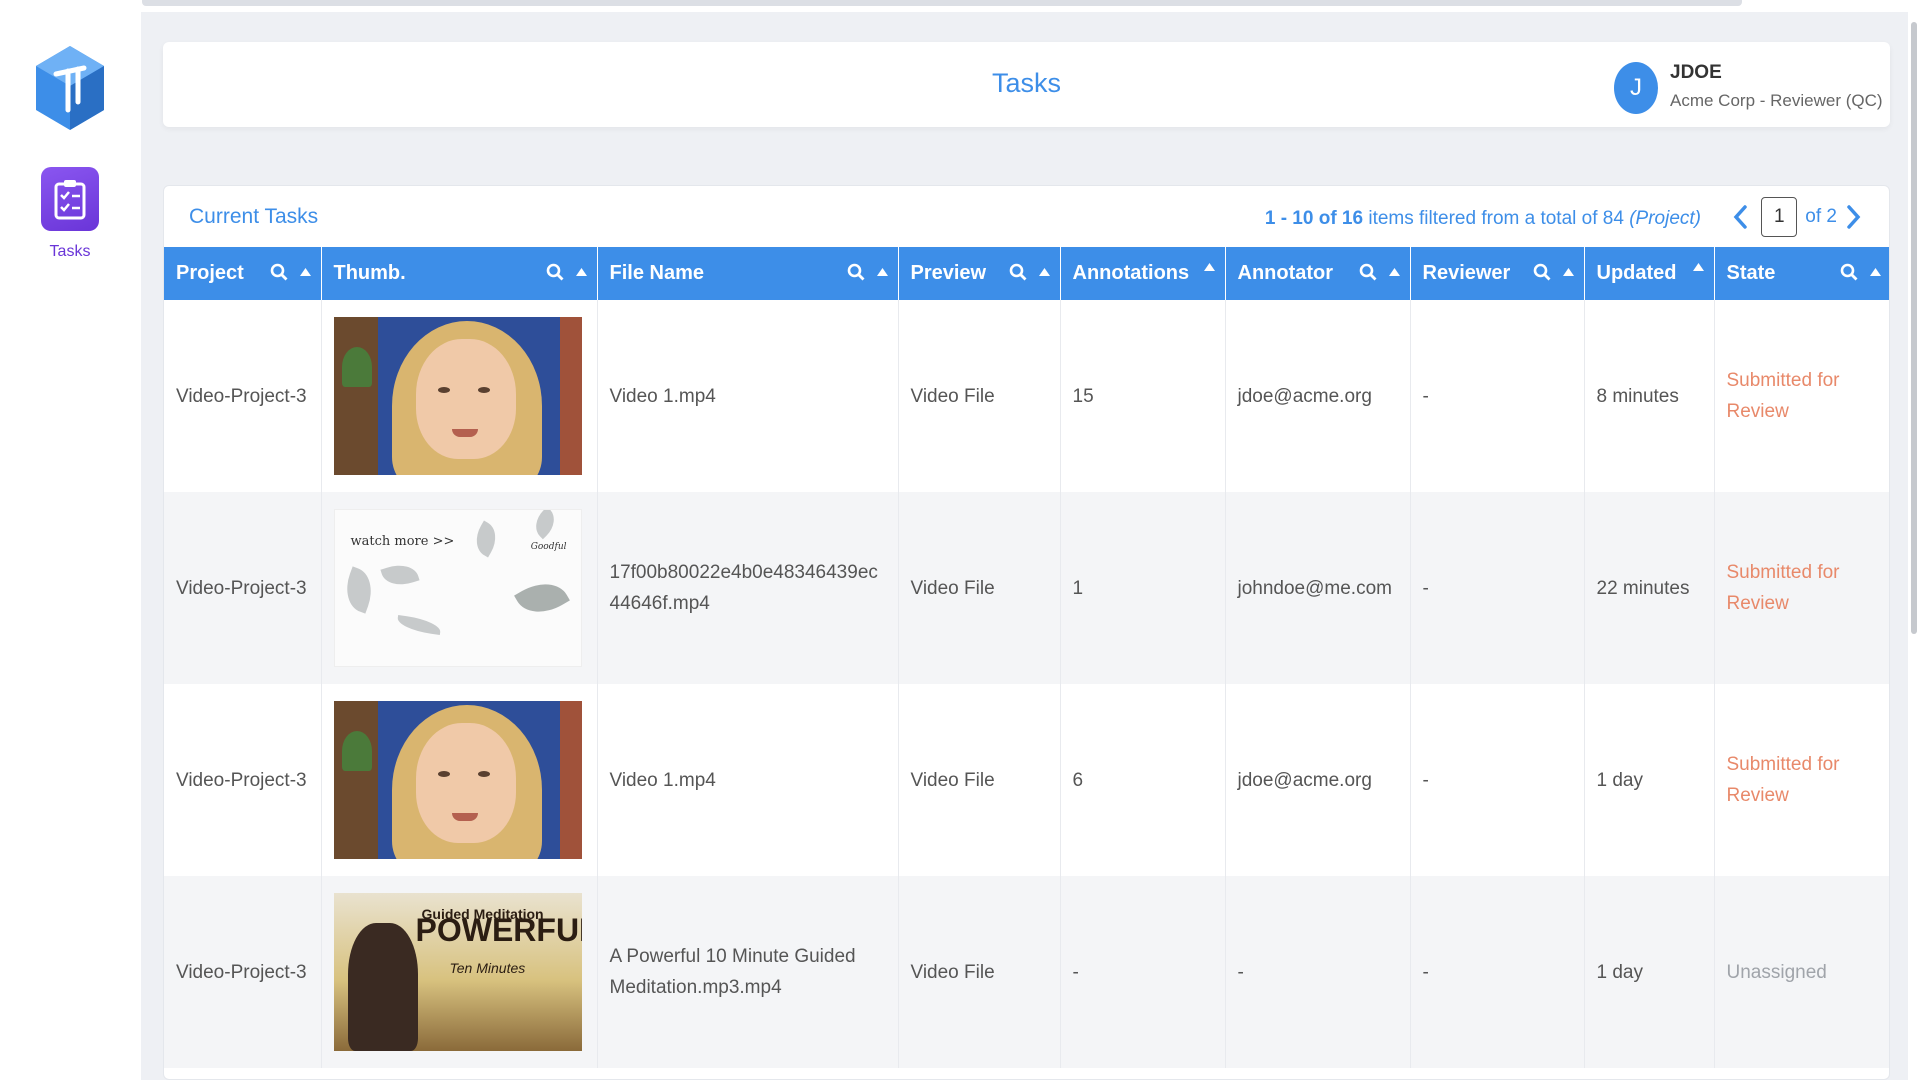 This screenshot has height=1080, width=1920. What do you see at coordinates (1801, 972) in the screenshot?
I see `cell-state: Unassigned` at bounding box center [1801, 972].